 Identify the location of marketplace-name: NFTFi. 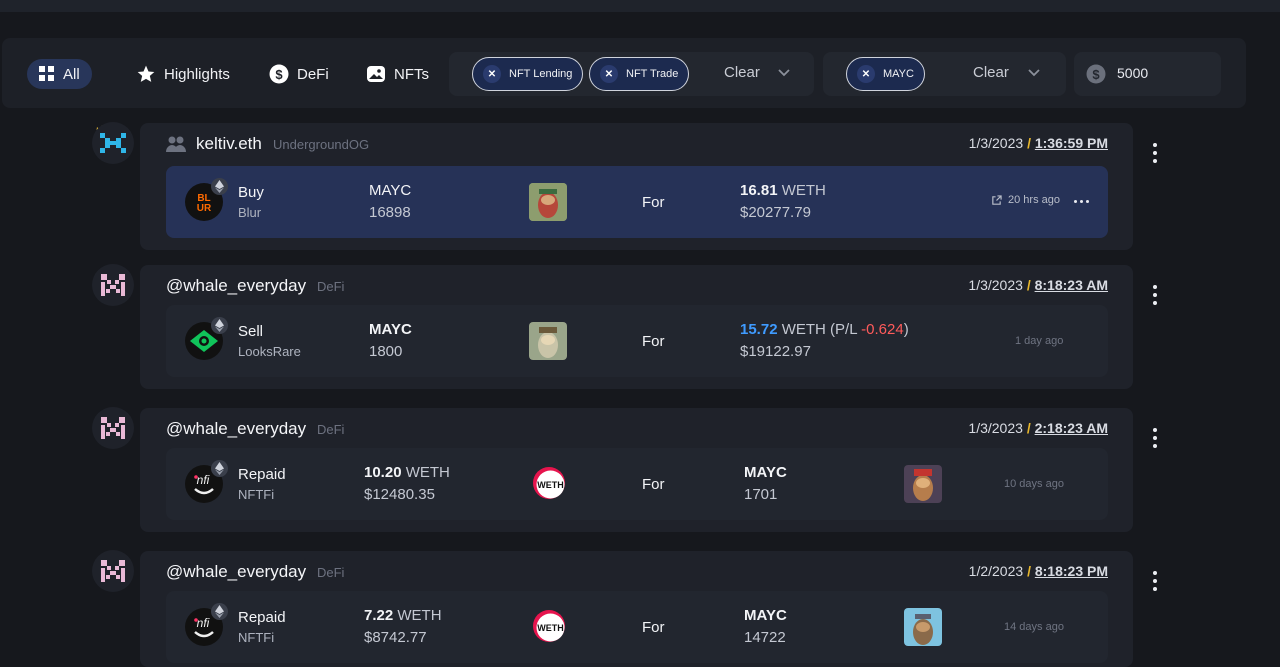
(256, 637).